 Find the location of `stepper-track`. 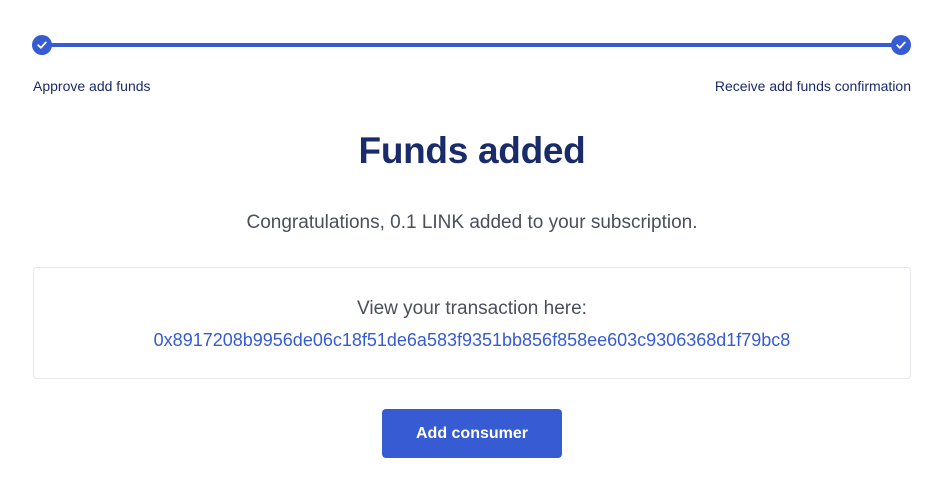

stepper-track is located at coordinates (471, 45).